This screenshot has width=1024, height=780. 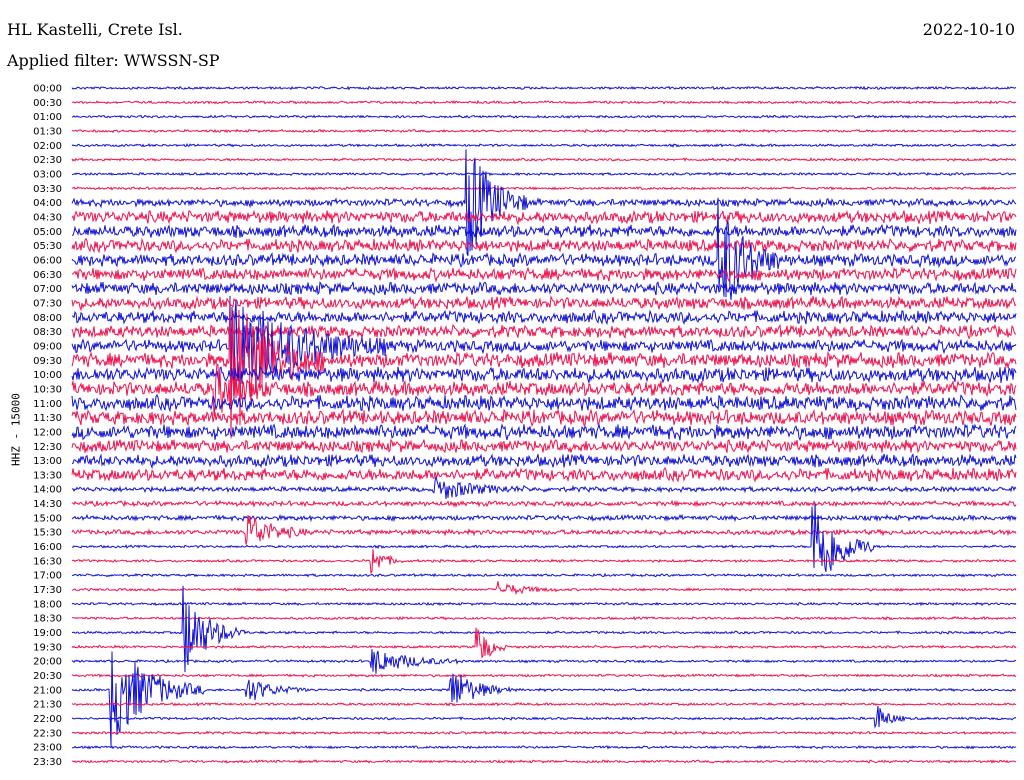 I want to click on time-label: 13:30, so click(x=47, y=475).